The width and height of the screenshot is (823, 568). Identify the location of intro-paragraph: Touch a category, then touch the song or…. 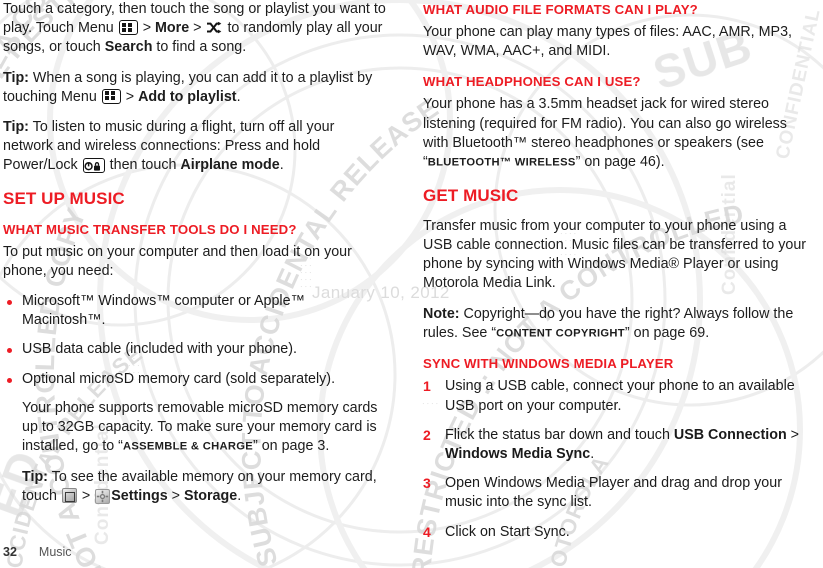
(195, 29).